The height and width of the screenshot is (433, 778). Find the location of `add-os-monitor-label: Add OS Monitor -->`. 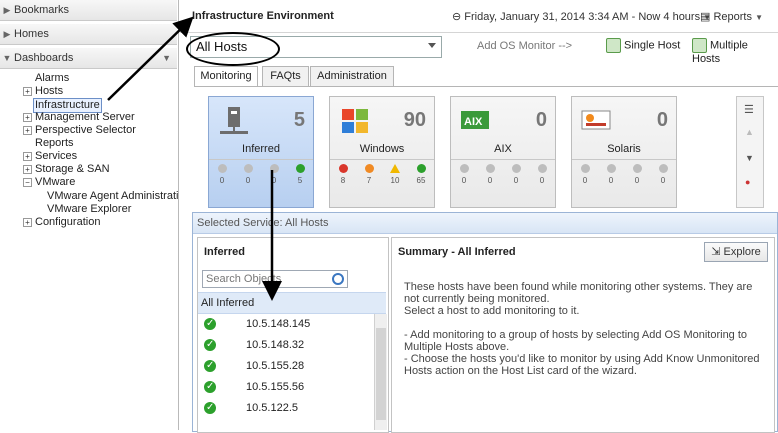

add-os-monitor-label: Add OS Monitor --> is located at coordinates (525, 46).